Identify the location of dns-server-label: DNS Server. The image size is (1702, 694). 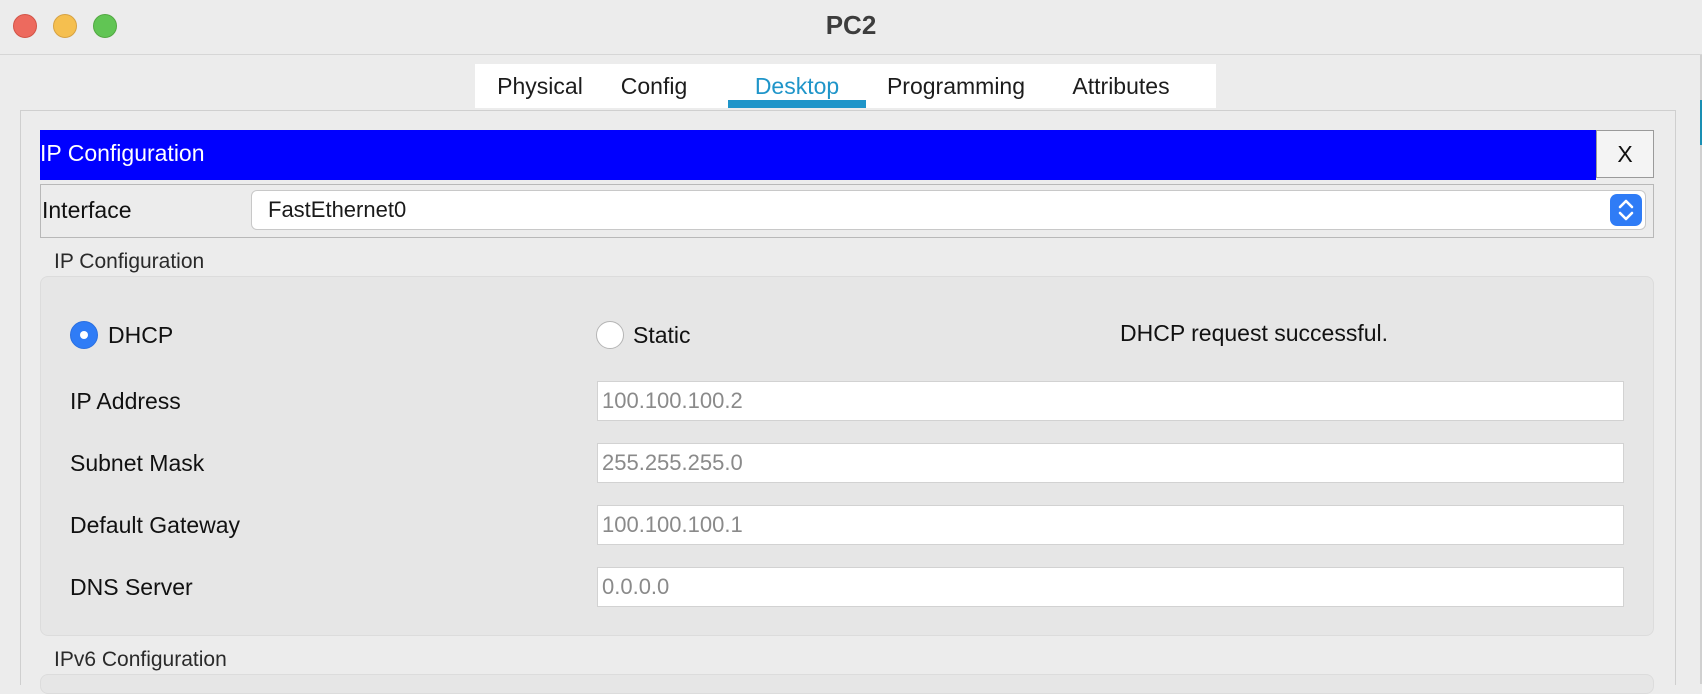
(131, 587).